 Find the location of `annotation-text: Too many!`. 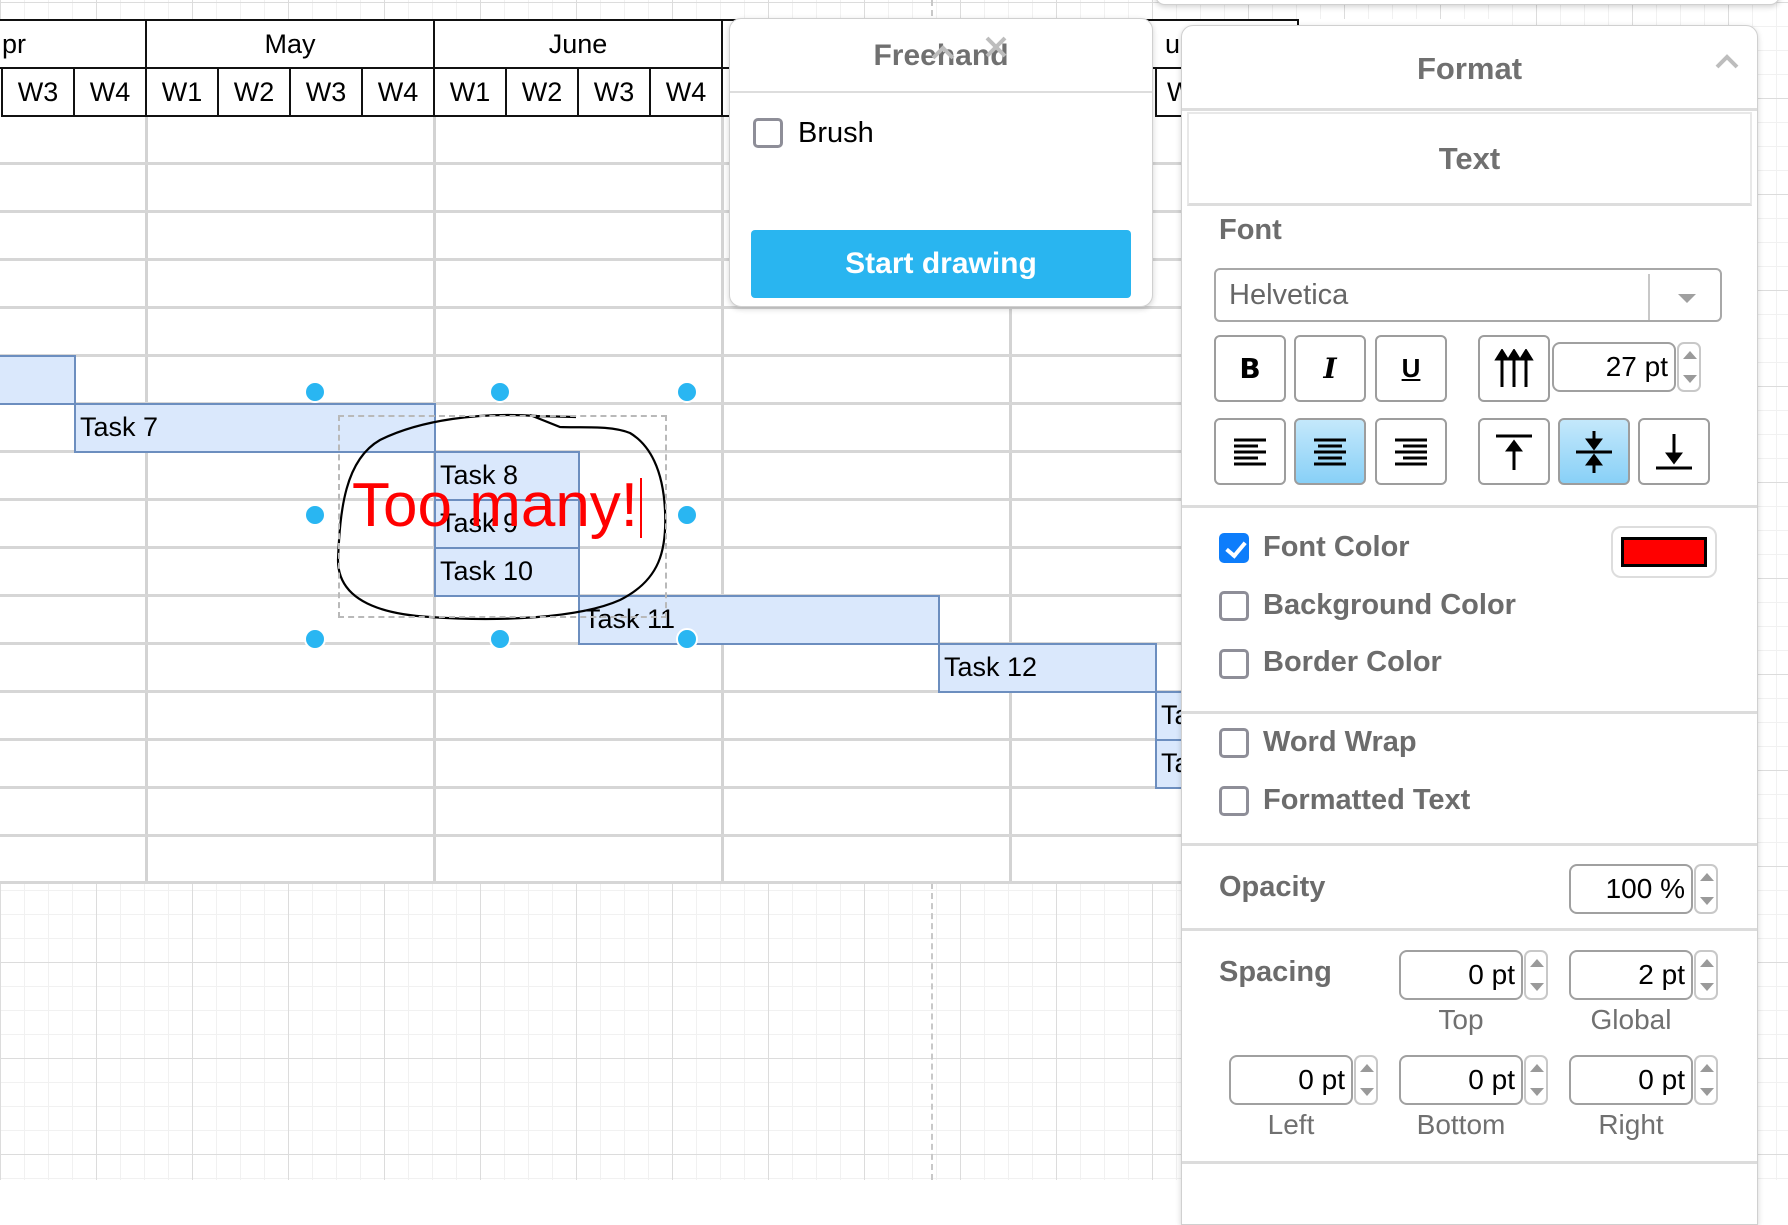

annotation-text: Too many! is located at coordinates (497, 506).